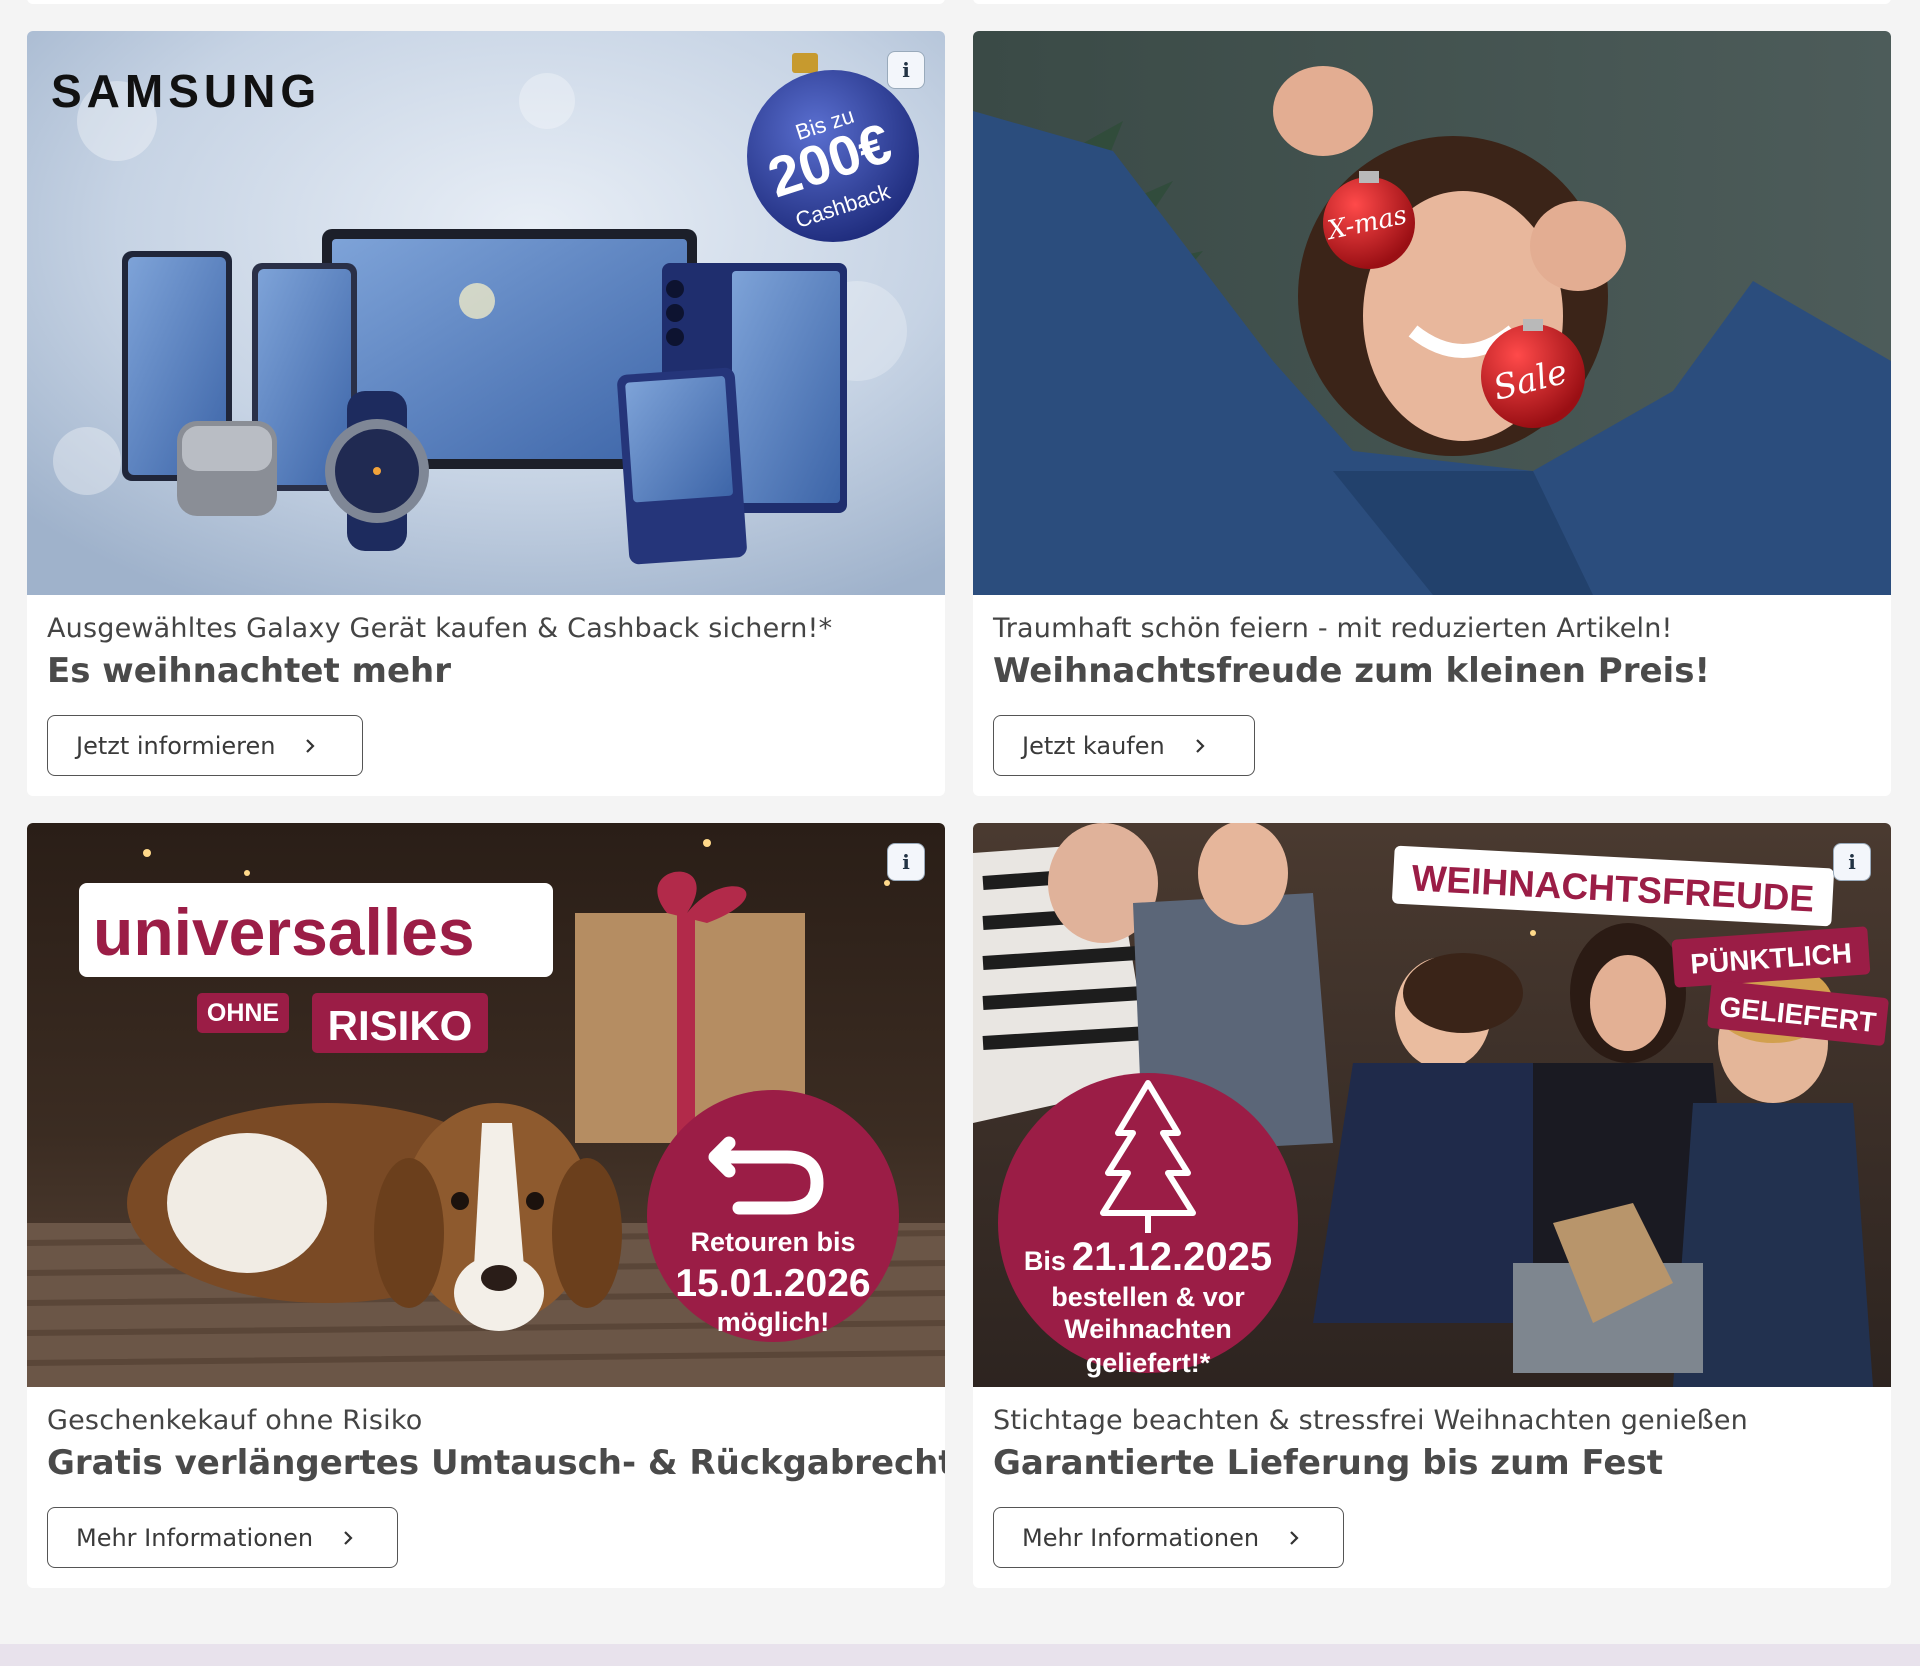 This screenshot has height=1666, width=1920. What do you see at coordinates (1148, 1297) in the screenshot?
I see `badge-line2: bestellen & vor` at bounding box center [1148, 1297].